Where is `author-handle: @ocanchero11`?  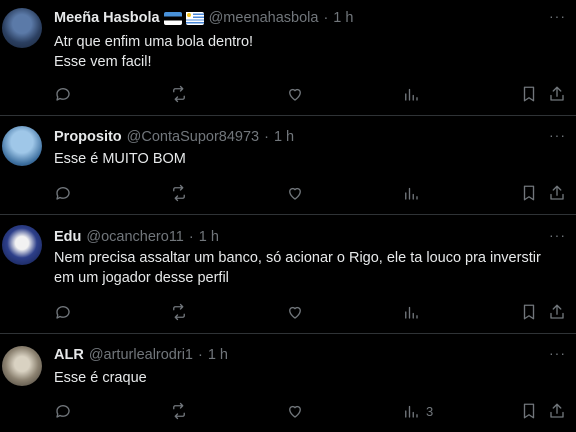 author-handle: @ocanchero11 is located at coordinates (135, 237).